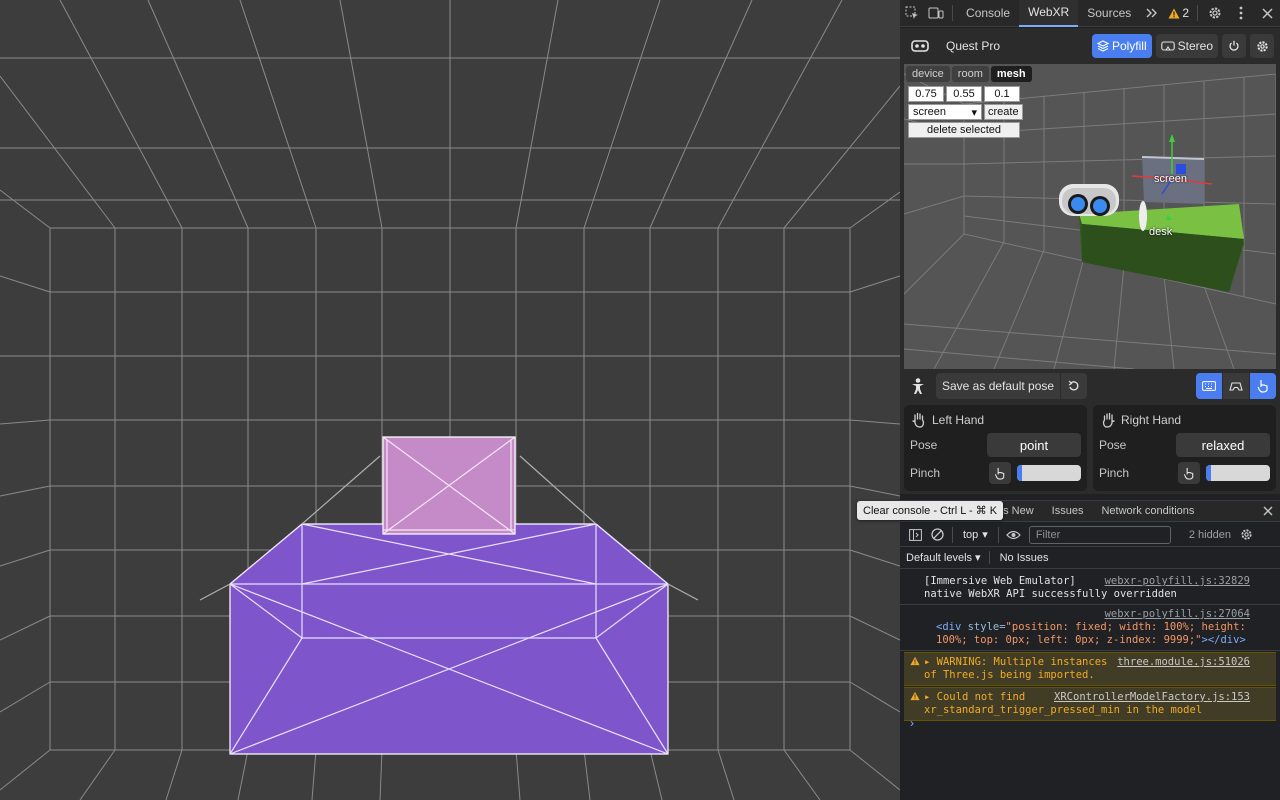  I want to click on html-tag-close: ></div>, so click(1223, 640).